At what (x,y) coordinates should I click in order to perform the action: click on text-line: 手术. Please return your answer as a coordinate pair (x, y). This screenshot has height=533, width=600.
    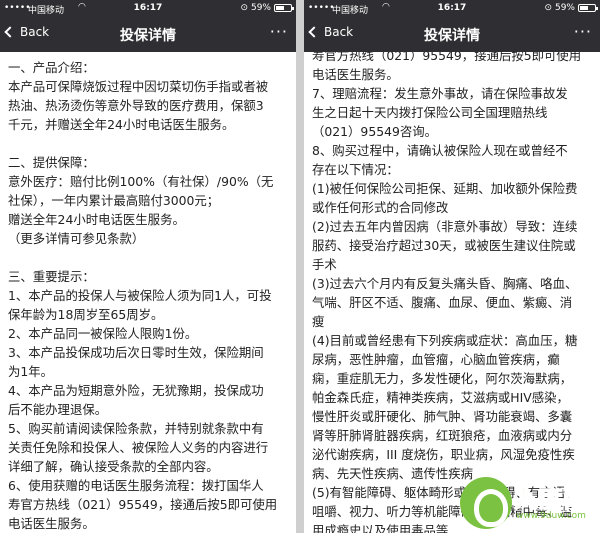
    Looking at the image, I should click on (324, 264).